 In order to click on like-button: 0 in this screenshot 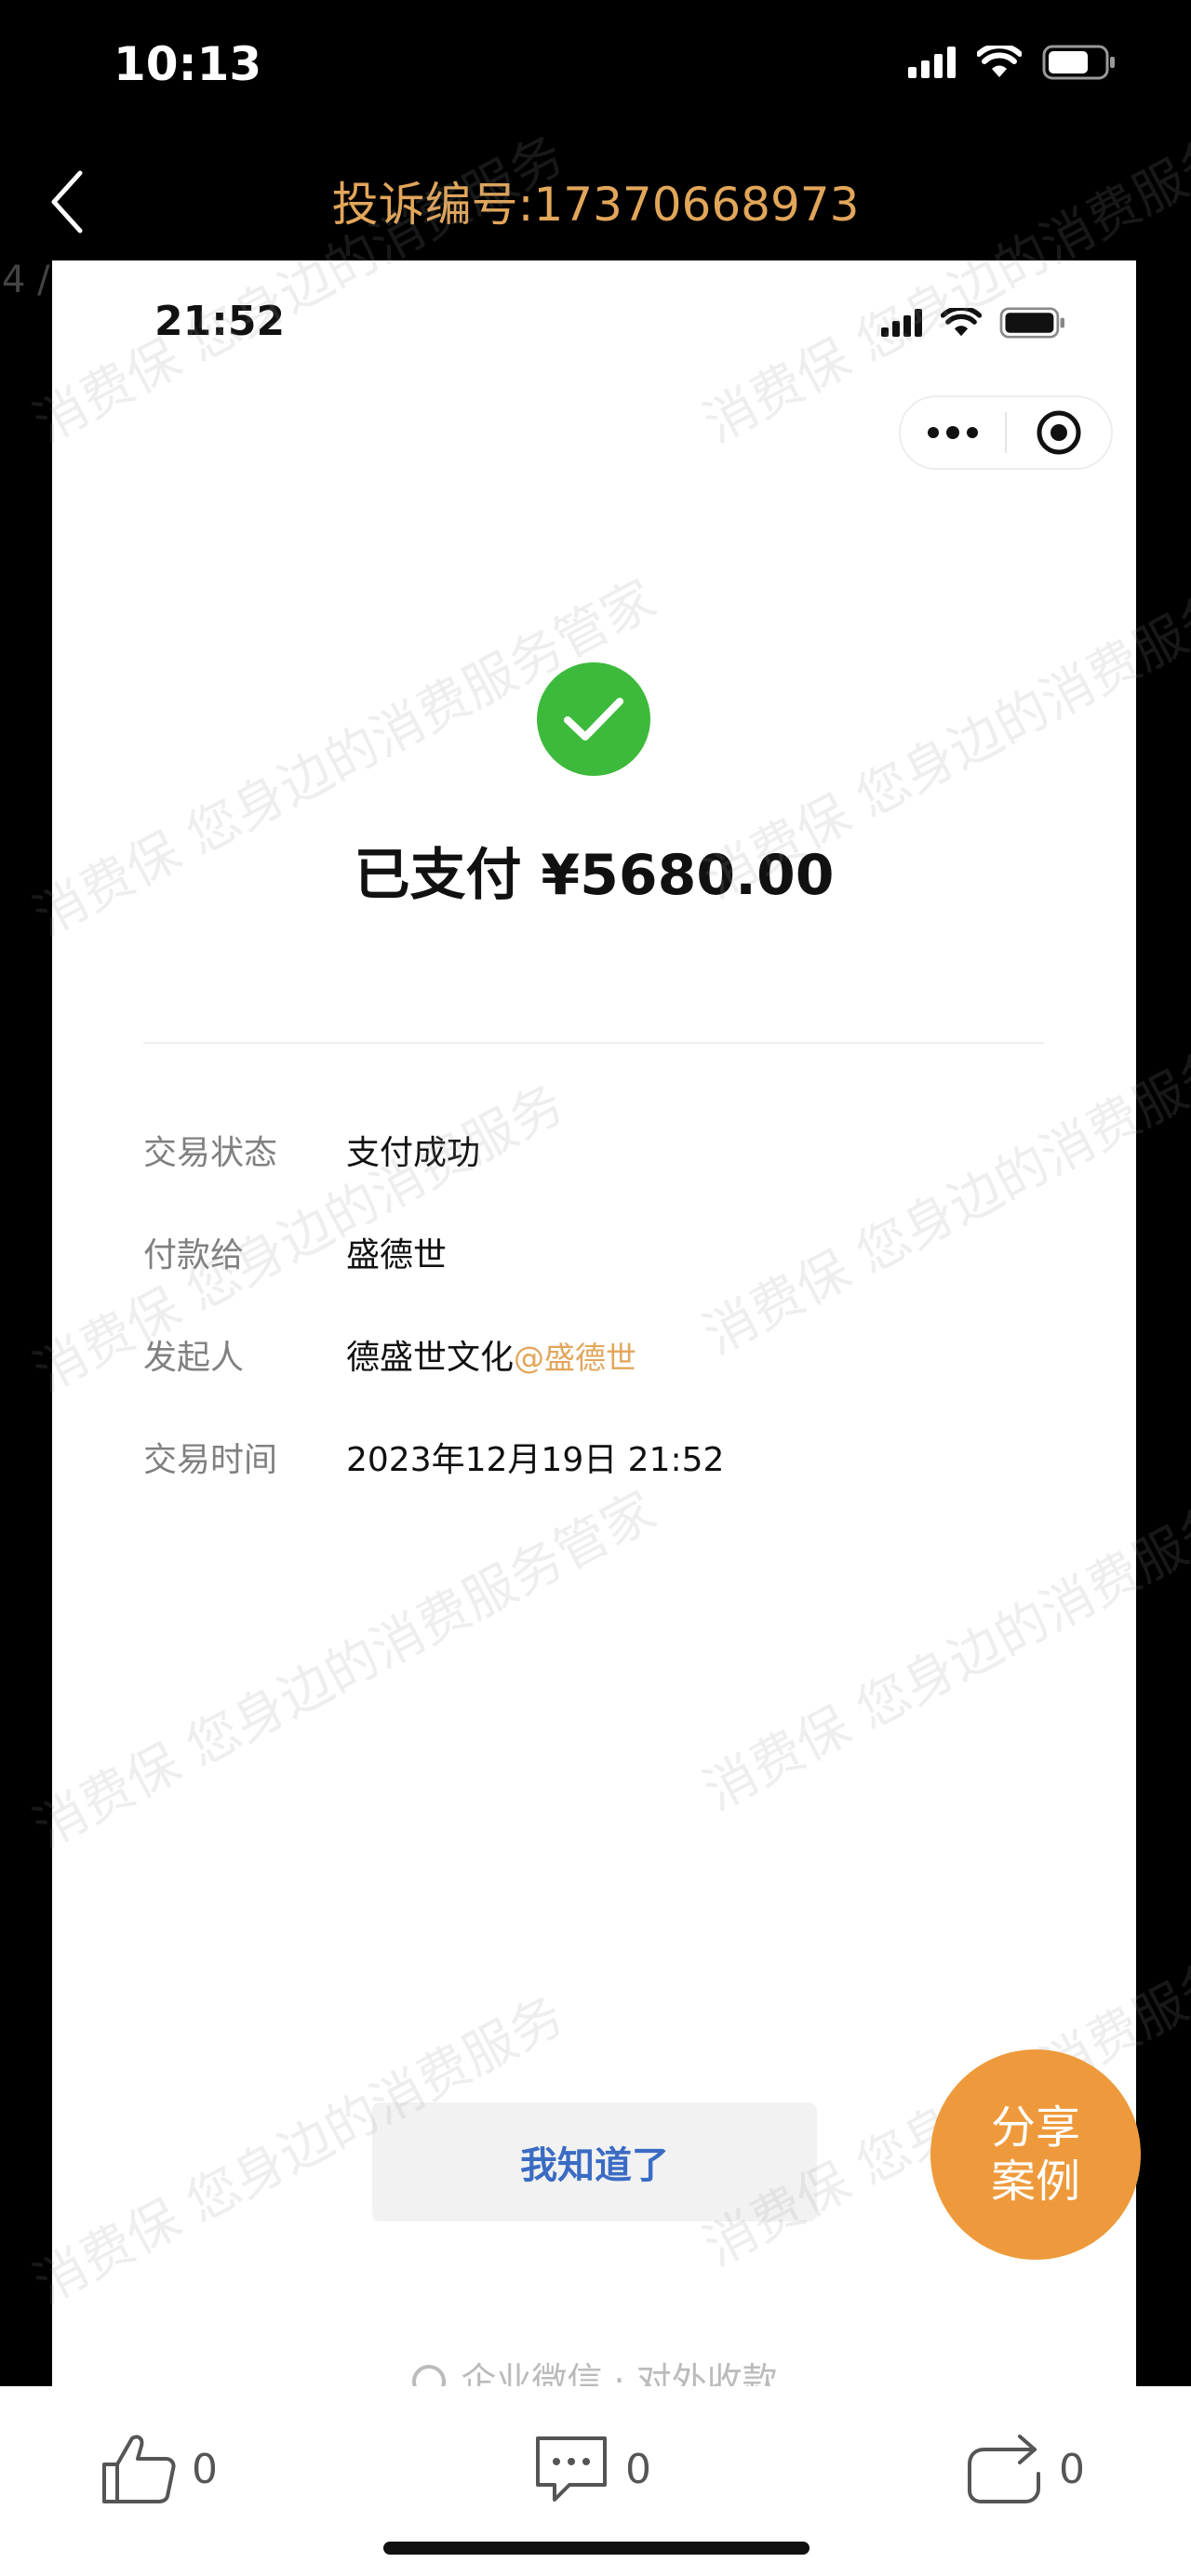, I will do `click(159, 2469)`.